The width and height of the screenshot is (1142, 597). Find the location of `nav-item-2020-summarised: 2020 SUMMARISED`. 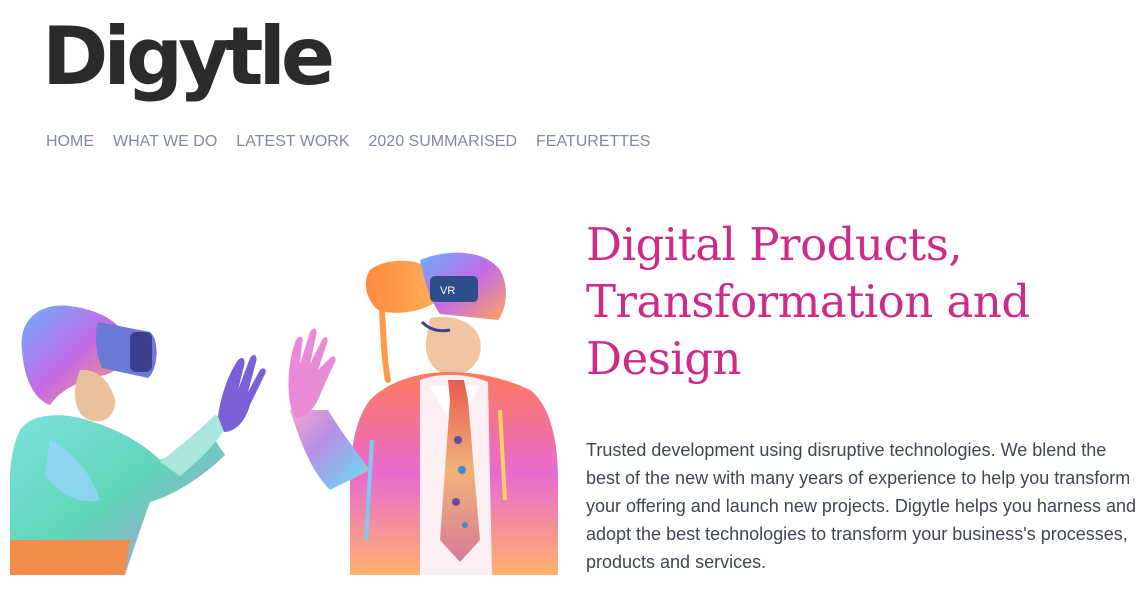

nav-item-2020-summarised: 2020 SUMMARISED is located at coordinates (443, 142).